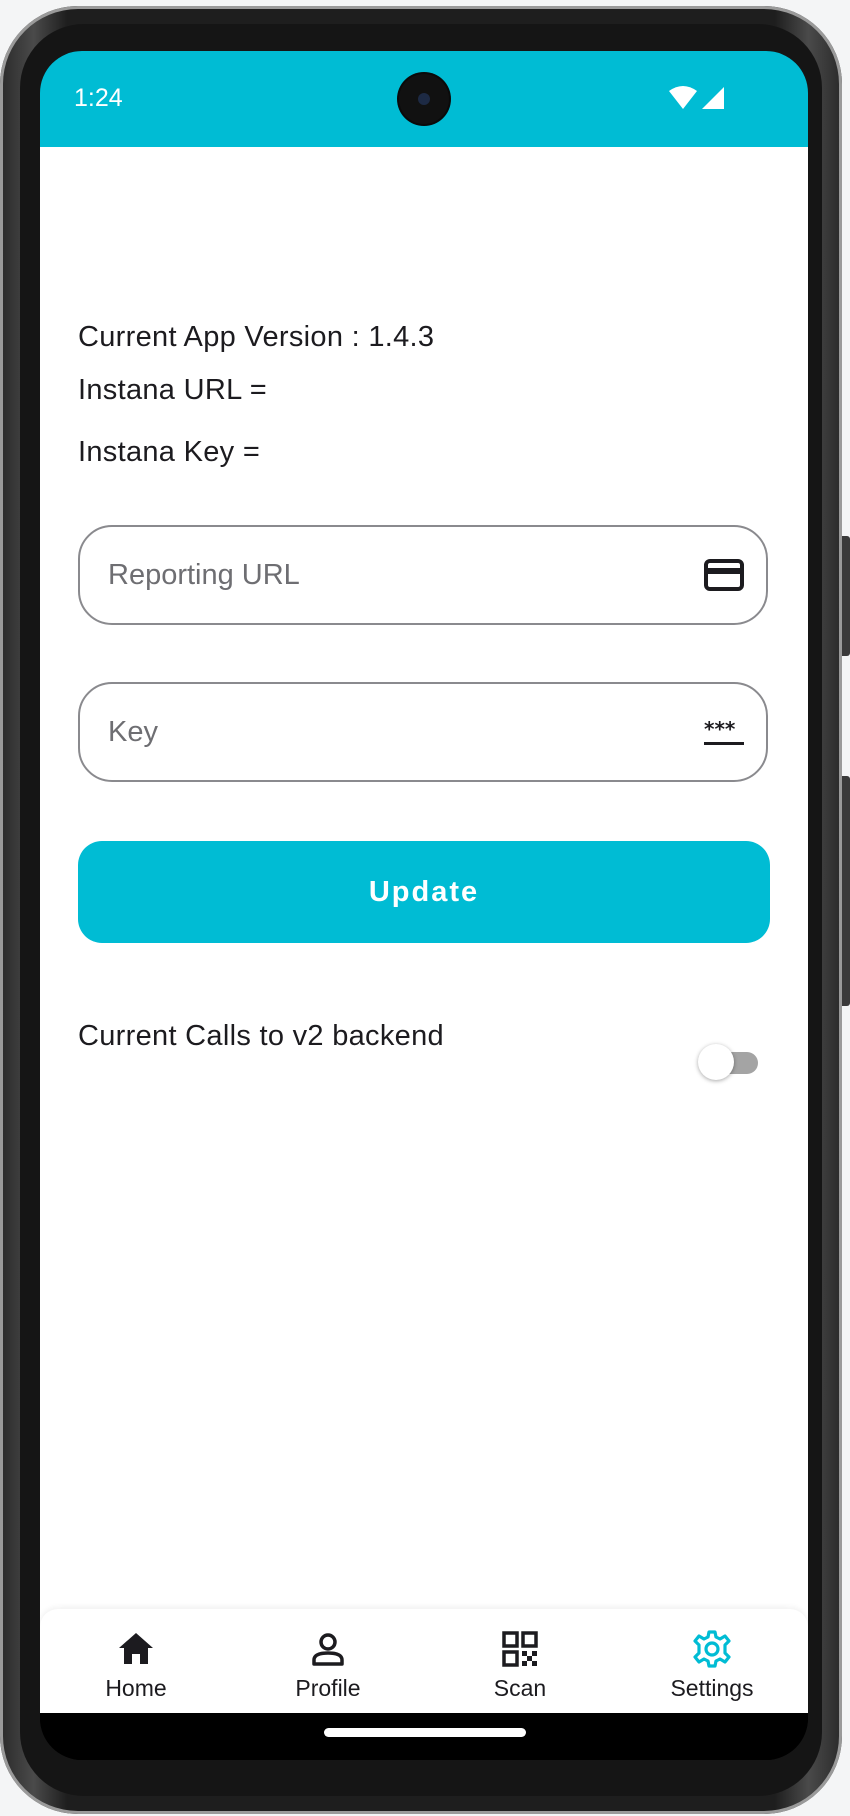  Describe the element at coordinates (388, 575) in the screenshot. I see `reporting-url-input` at that location.